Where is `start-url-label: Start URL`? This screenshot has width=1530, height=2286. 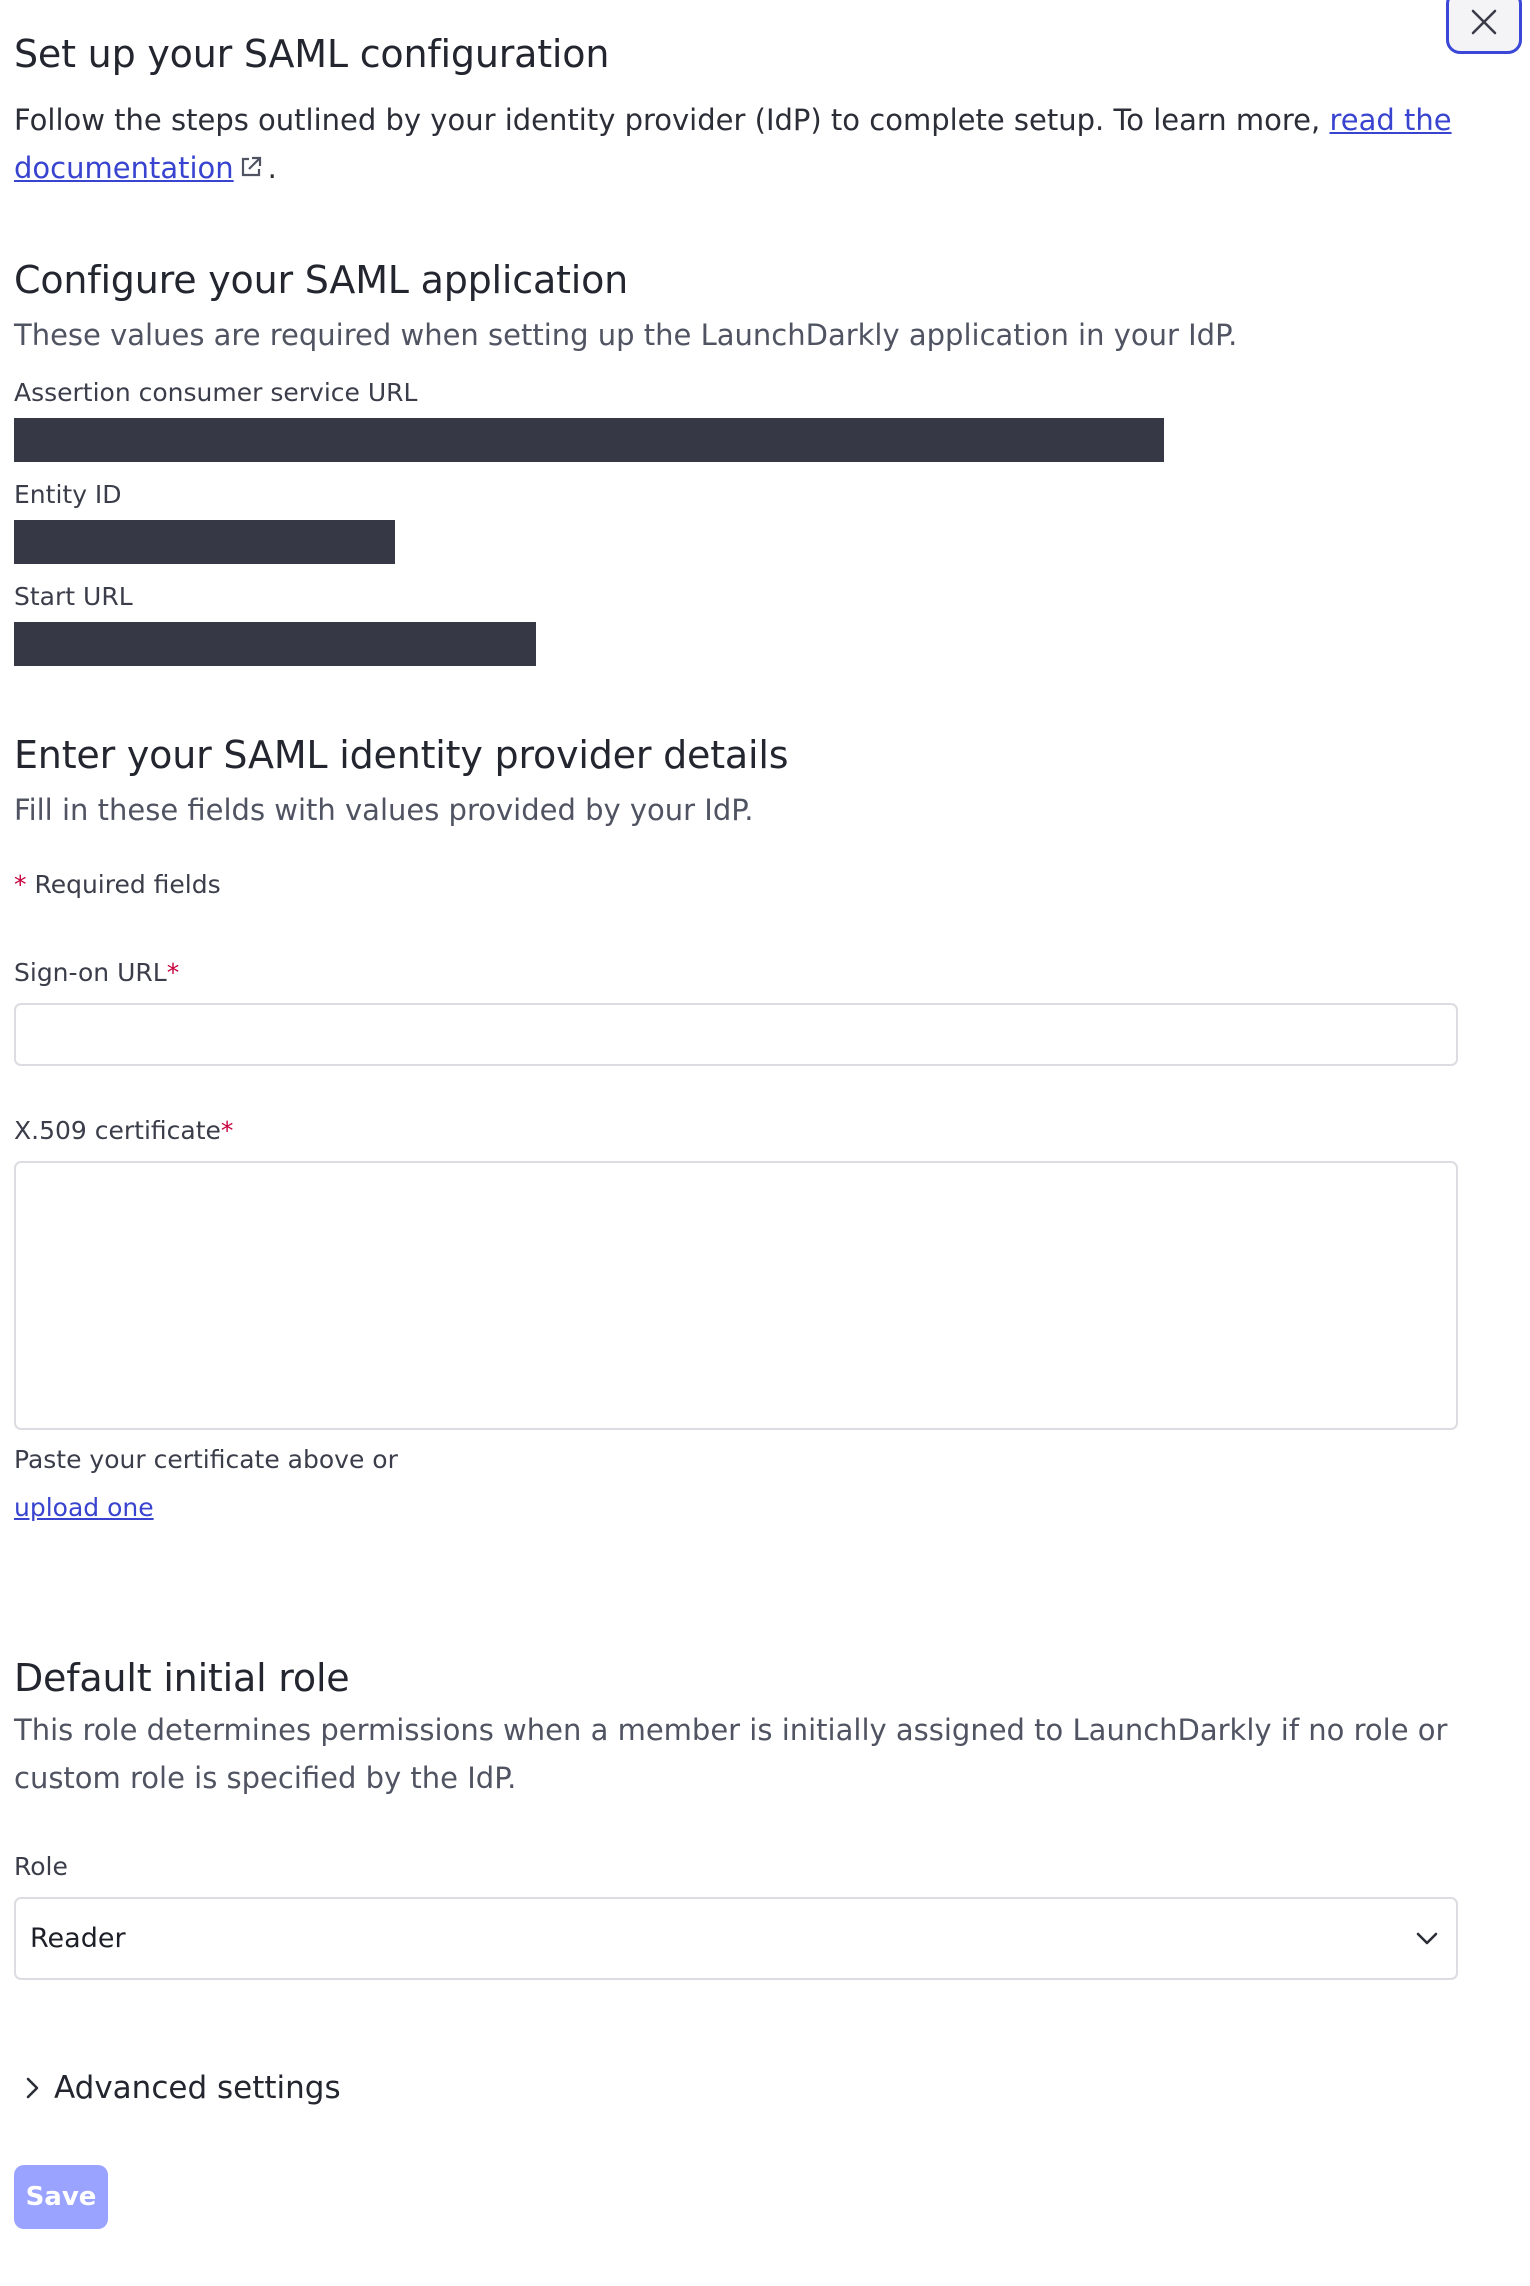
start-url-label: Start URL is located at coordinates (73, 596).